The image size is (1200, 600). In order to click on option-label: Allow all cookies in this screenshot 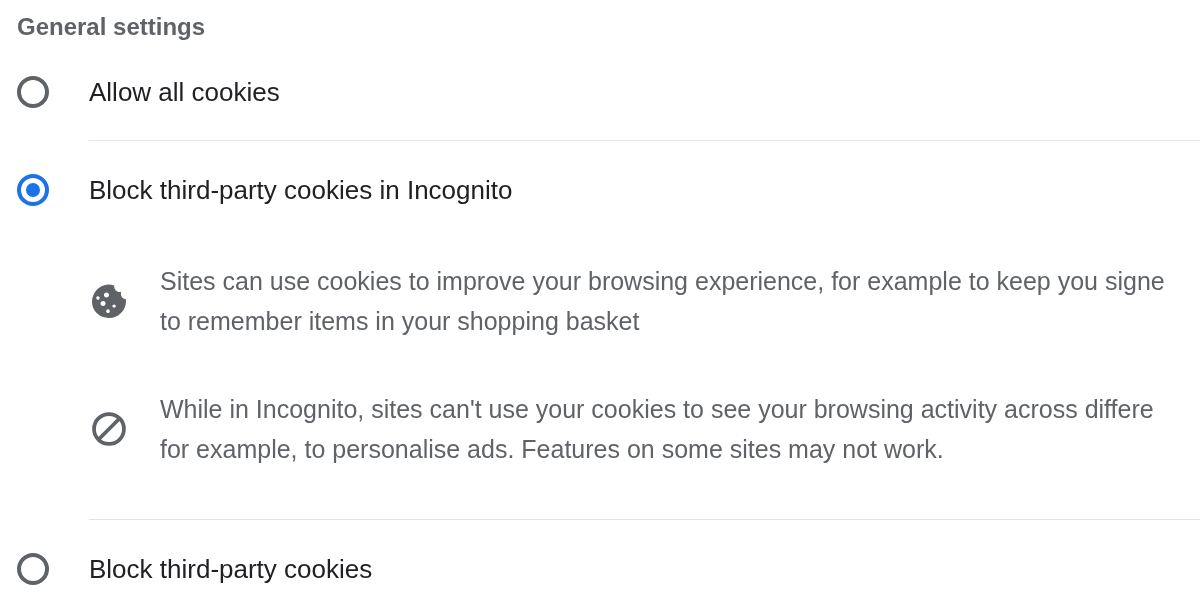, I will do `click(184, 91)`.